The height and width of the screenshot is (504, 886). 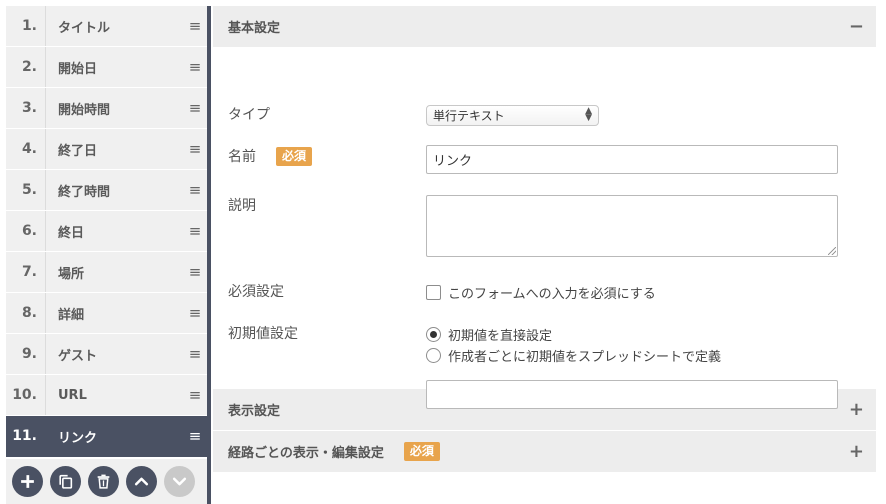 I want to click on field-number: 8., so click(x=26, y=313).